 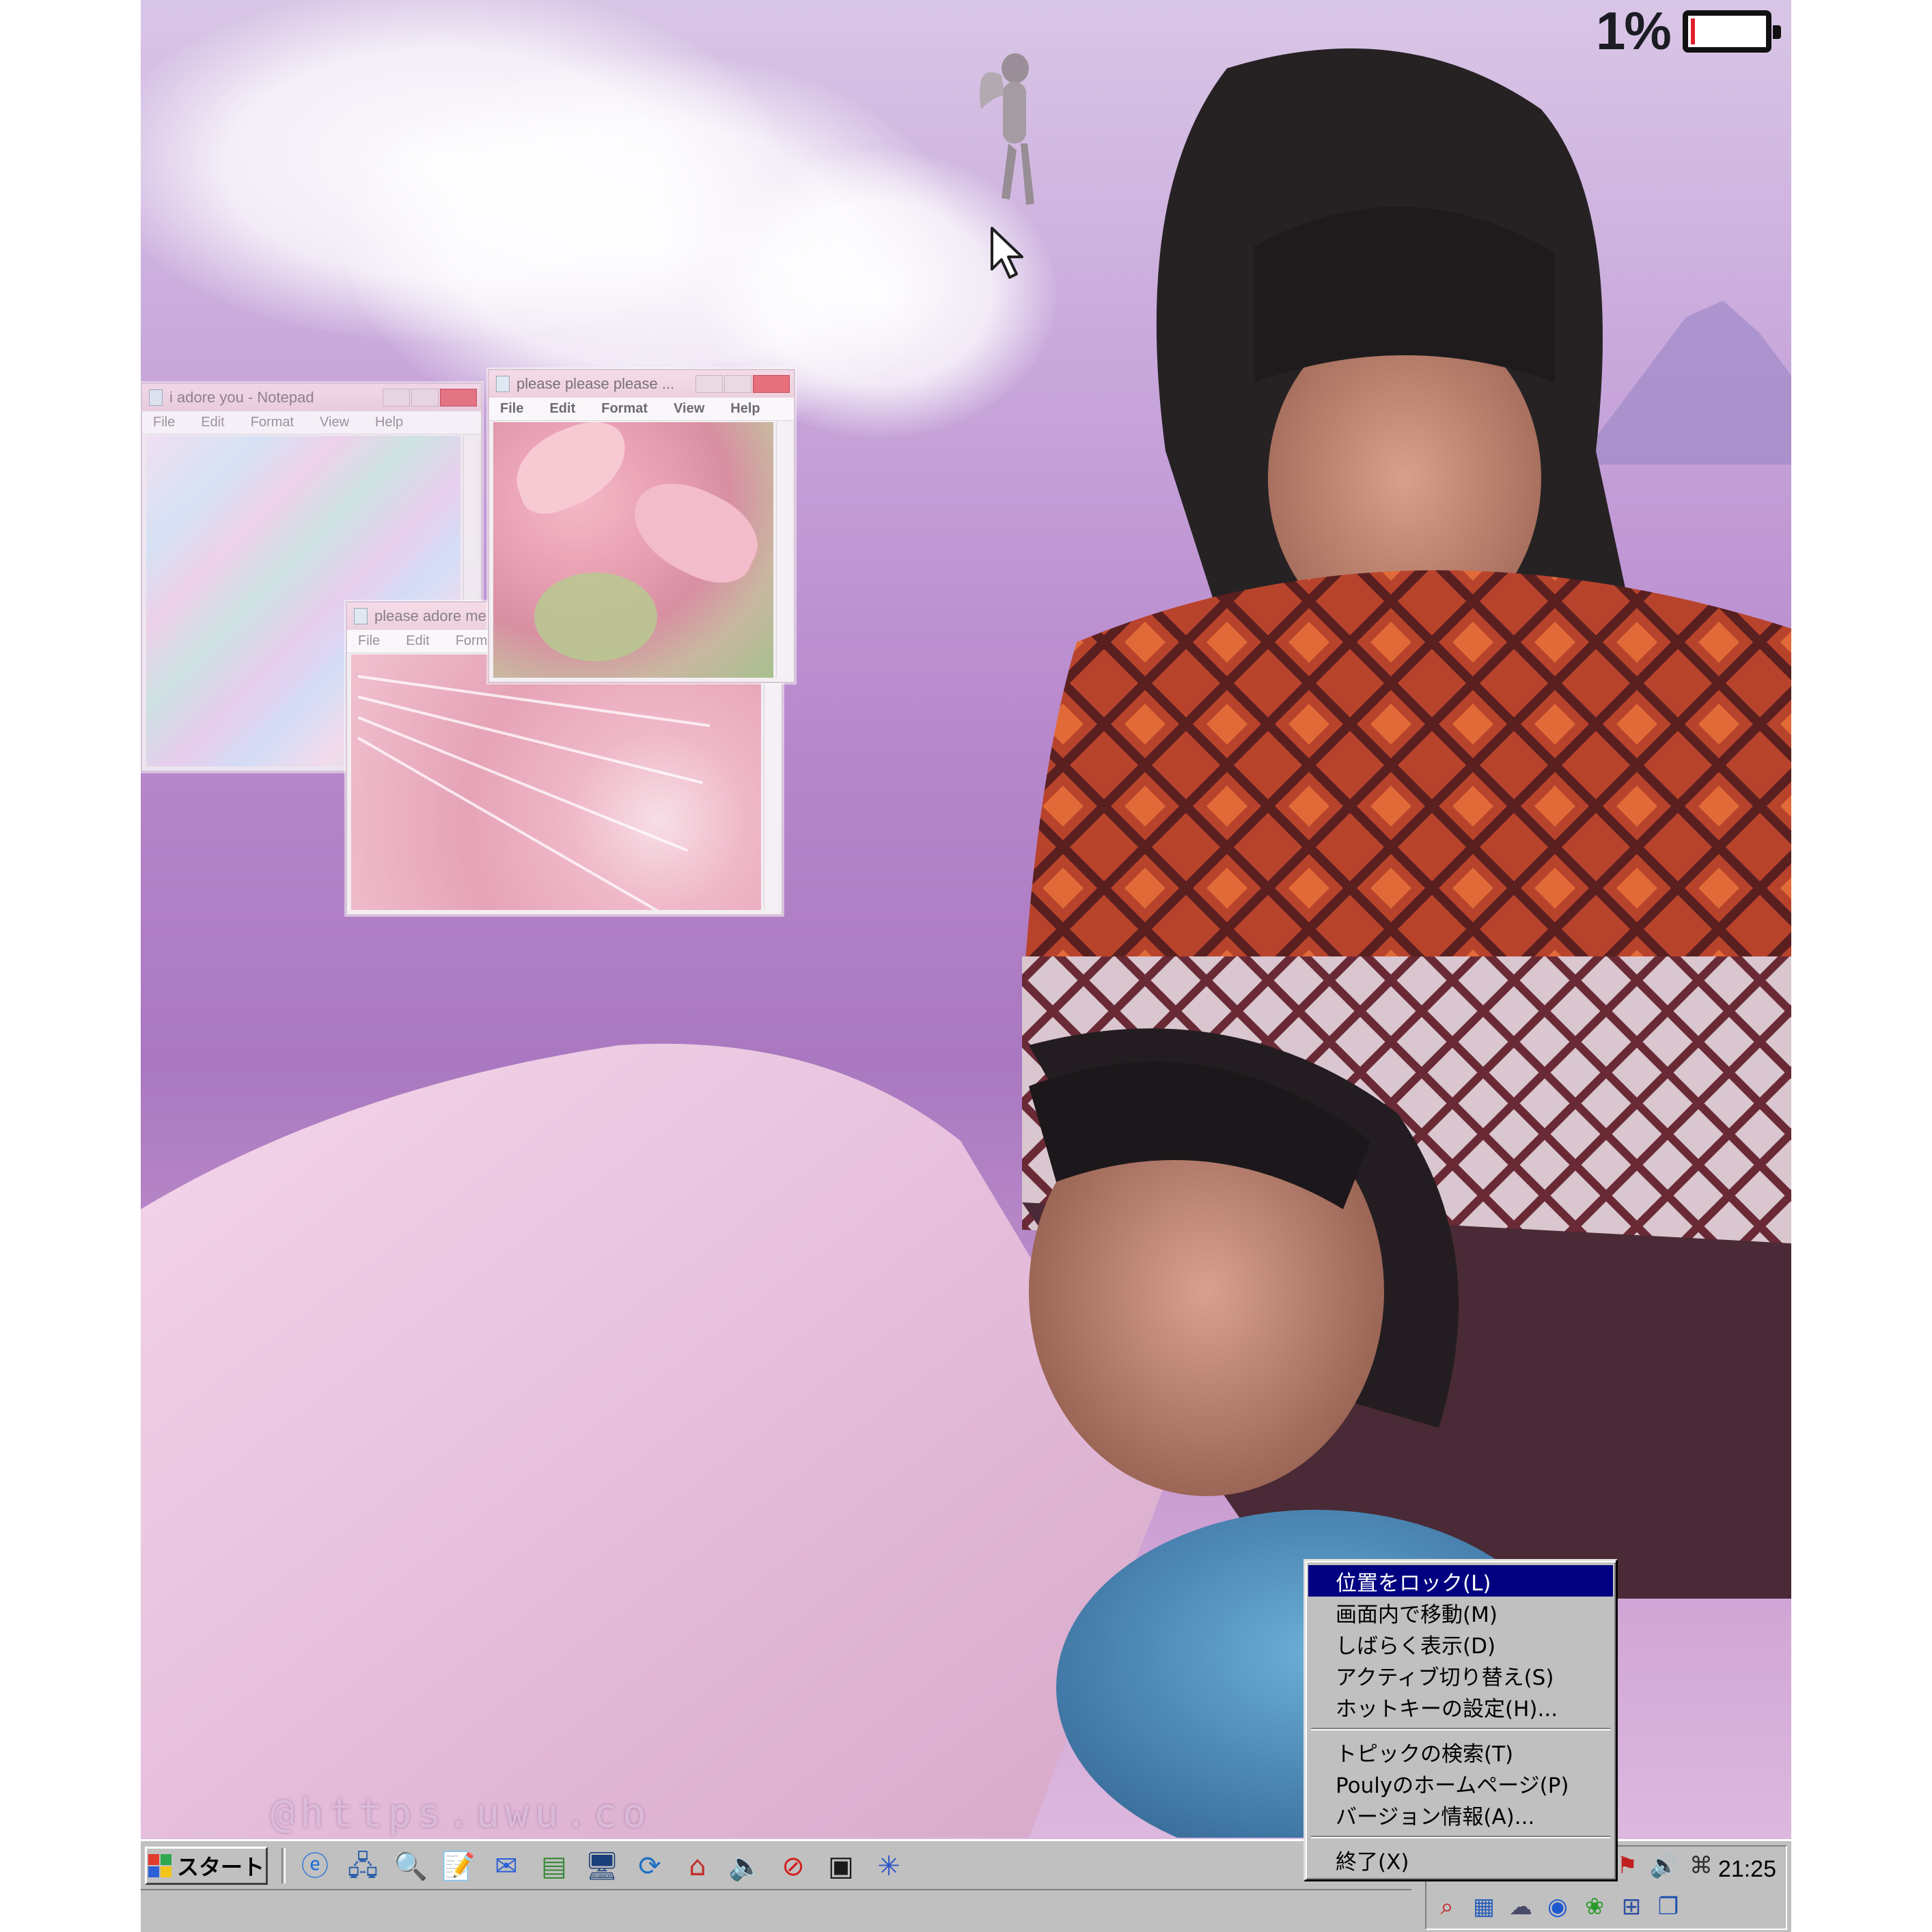 What do you see at coordinates (1461, 1860) in the screenshot?
I see `menu-item-exit: 終了(X)` at bounding box center [1461, 1860].